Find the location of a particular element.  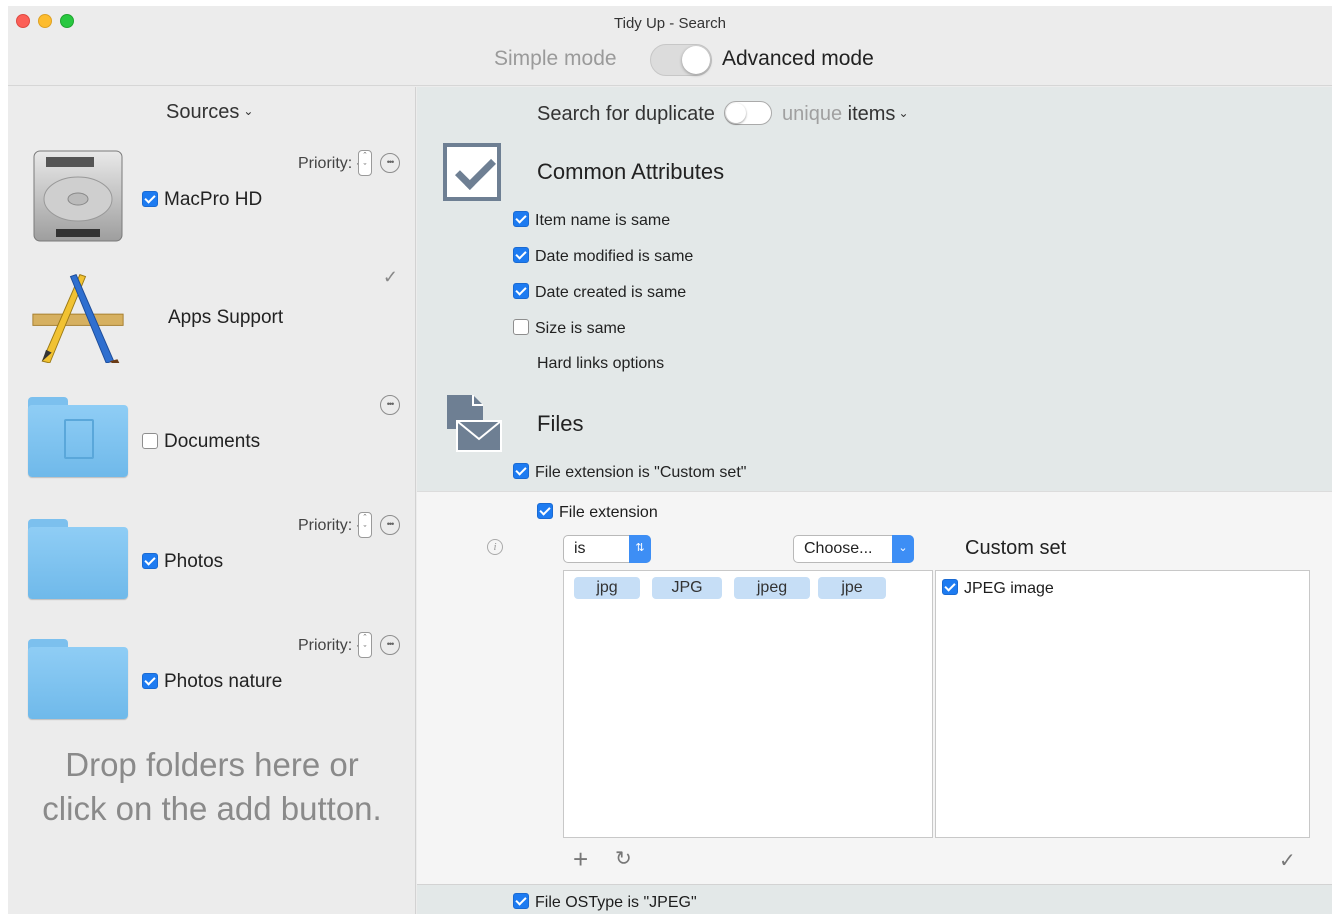

custom-set-list: JPEG image is located at coordinates (1122, 704).